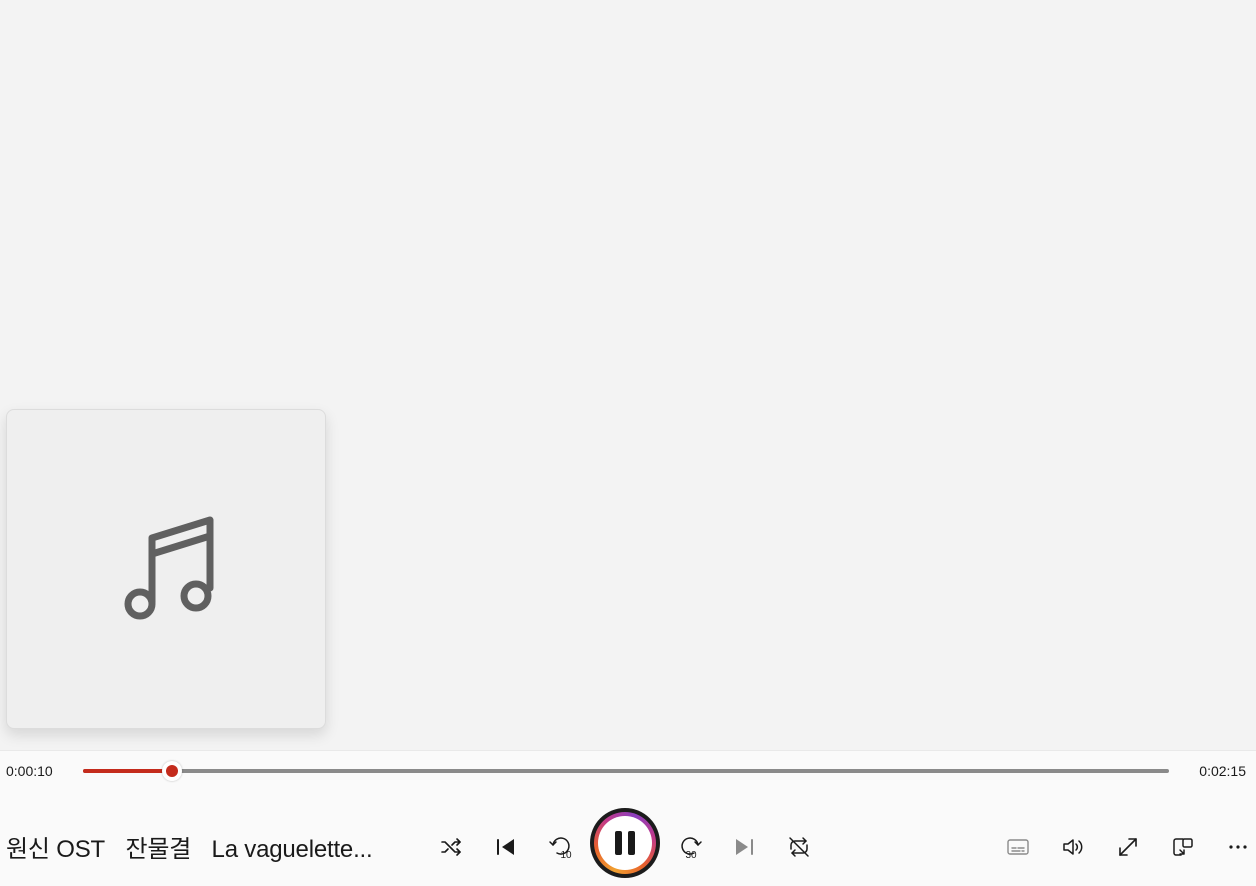 The width and height of the screenshot is (1256, 886). Describe the element at coordinates (29, 771) in the screenshot. I see `elapsed-time: 0:00:10` at that location.